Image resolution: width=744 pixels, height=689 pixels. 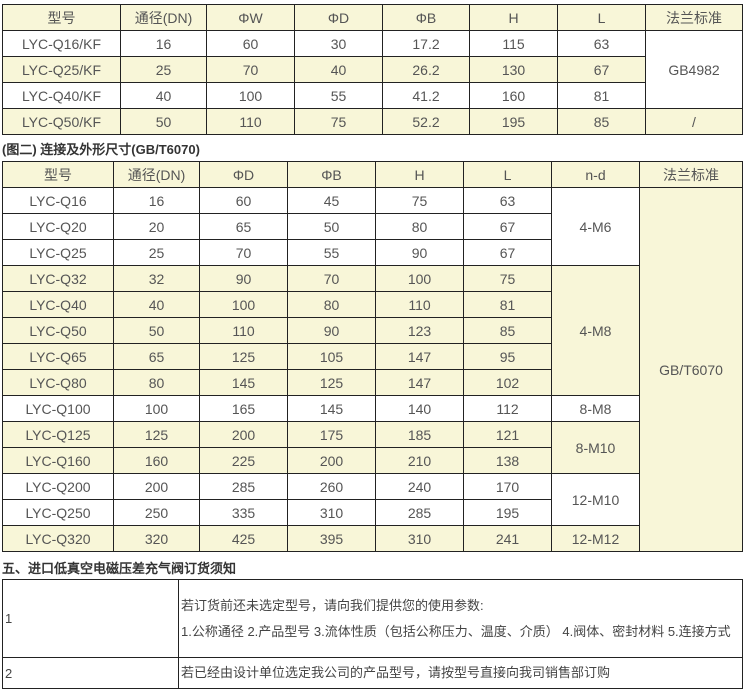 I want to click on d-cell: 200, so click(x=243, y=434).